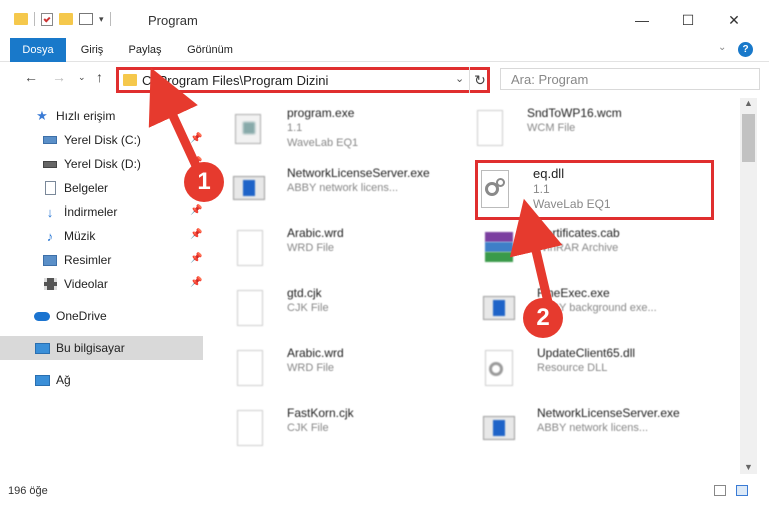 The image size is (769, 517). Describe the element at coordinates (498, 369) in the screenshot. I see `dll-gear-icon` at that location.